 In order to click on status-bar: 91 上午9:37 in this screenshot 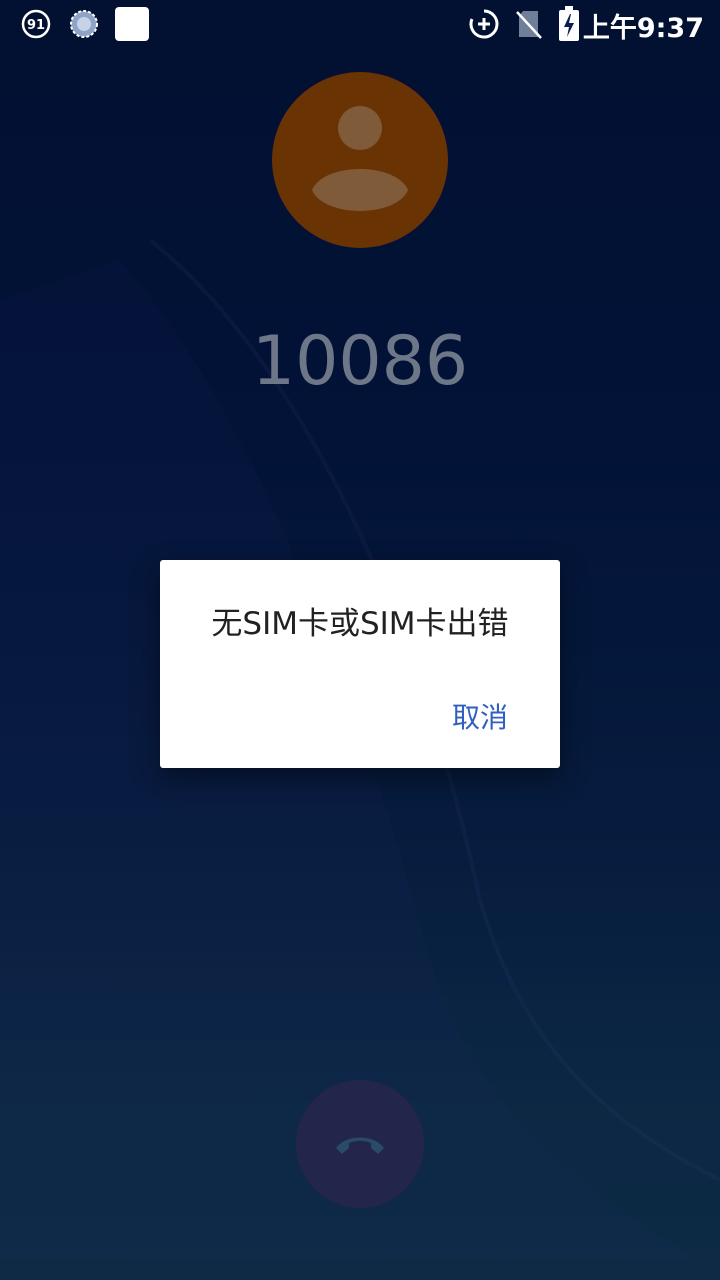, I will do `click(360, 25)`.